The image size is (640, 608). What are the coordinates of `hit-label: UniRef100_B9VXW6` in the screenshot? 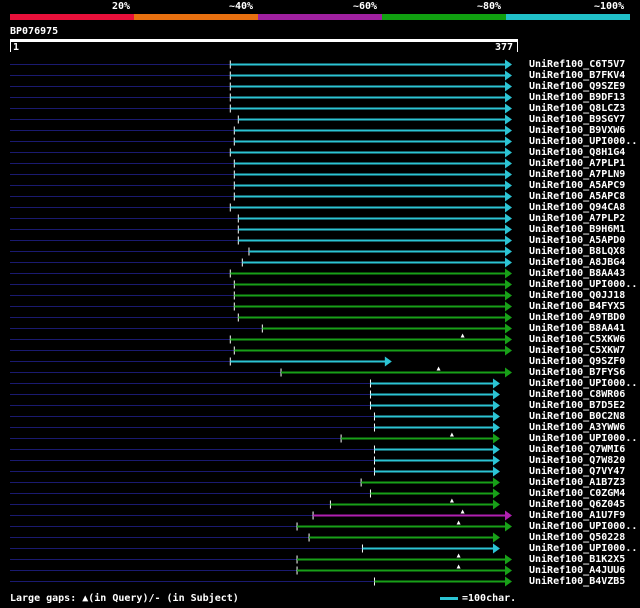 It's located at (577, 130).